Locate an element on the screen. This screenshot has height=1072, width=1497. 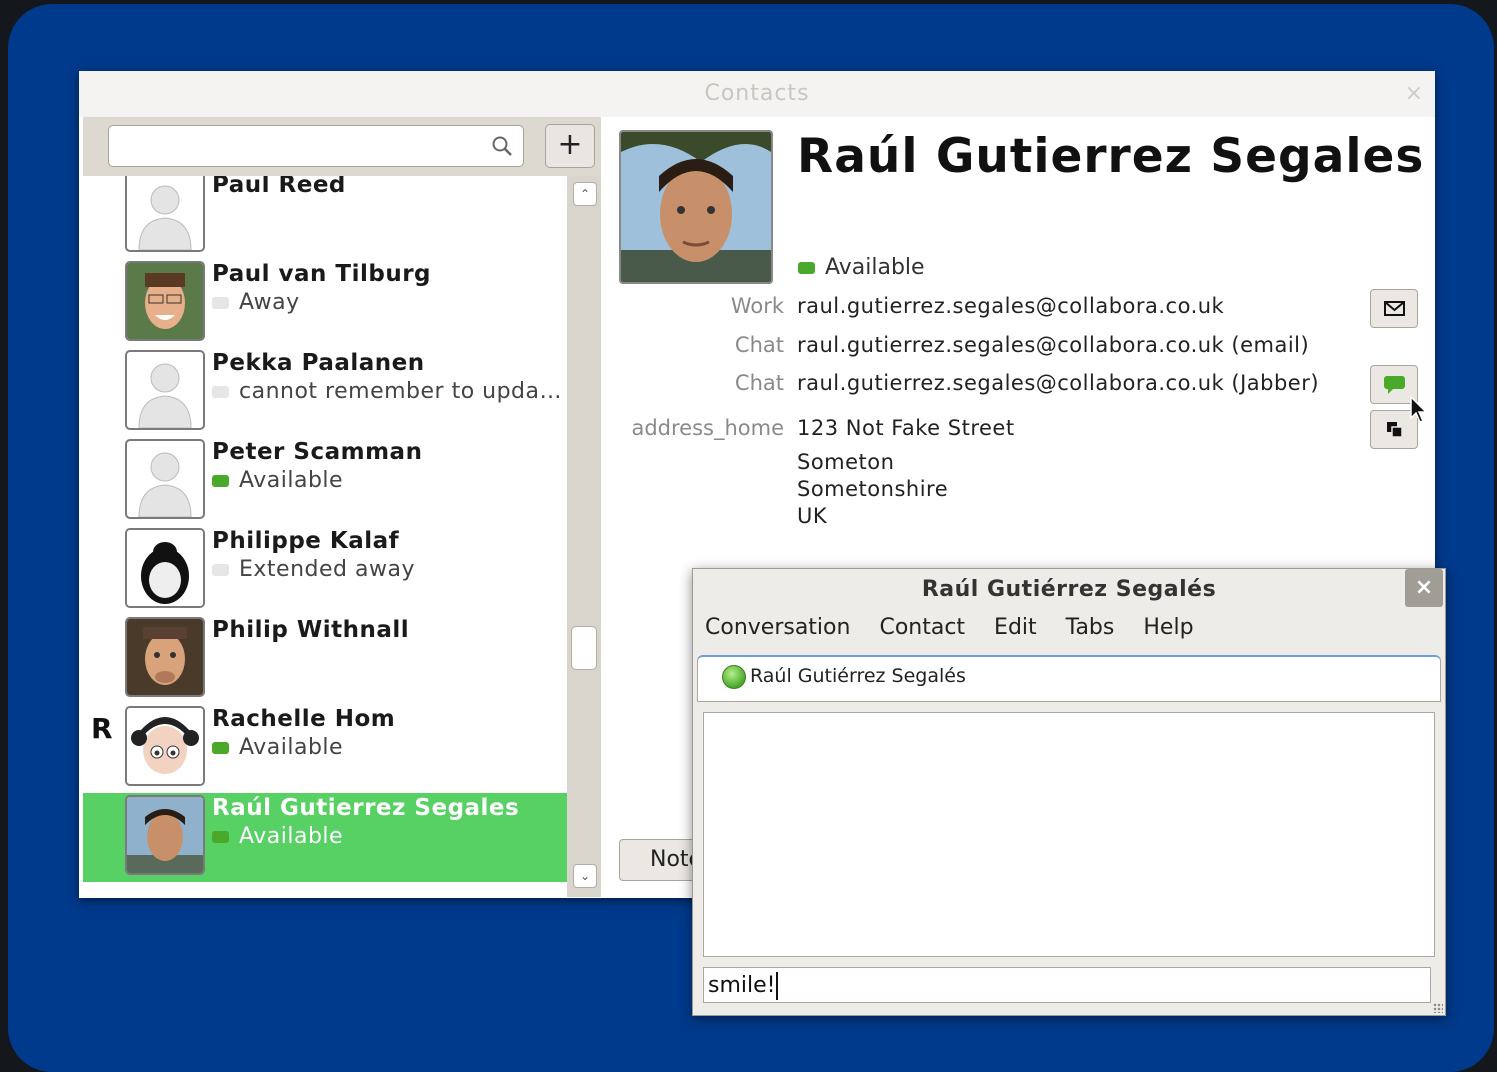
address-label: address_home is located at coordinates (707, 428).